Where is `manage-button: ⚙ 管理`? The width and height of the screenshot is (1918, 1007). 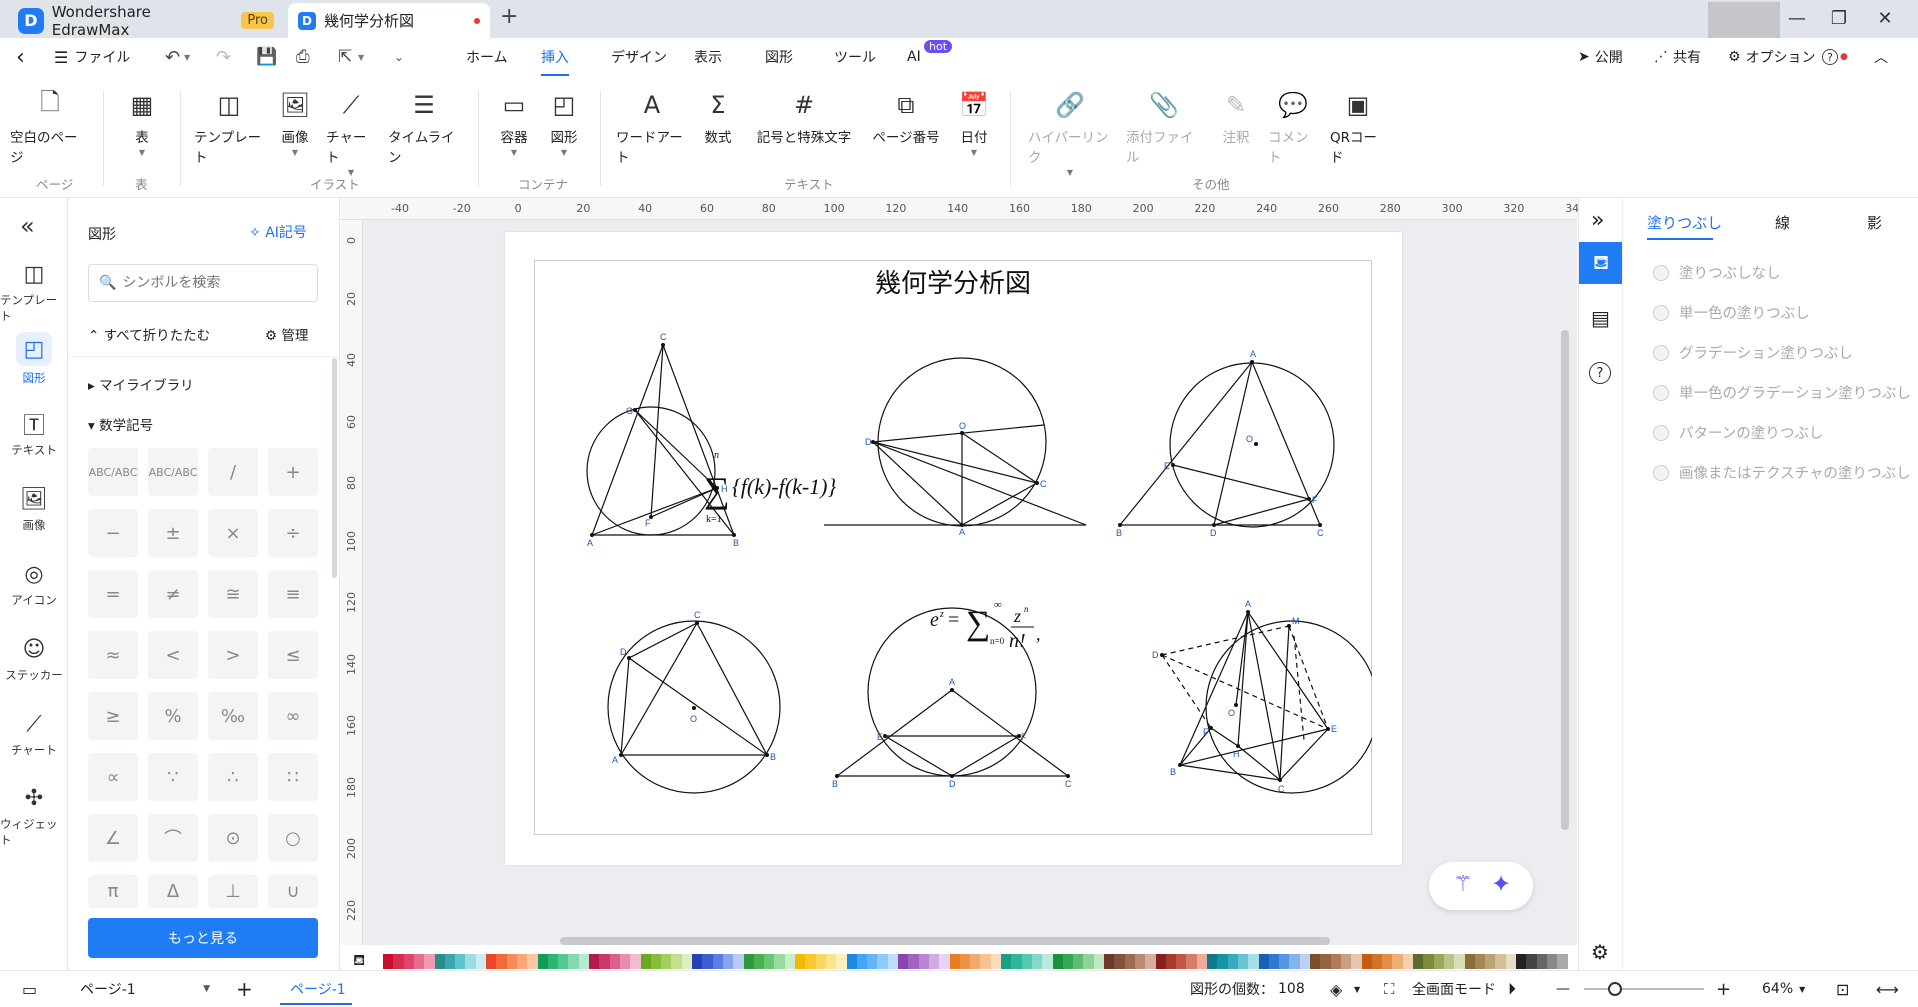
manage-button: ⚙ 管理 is located at coordinates (286, 334).